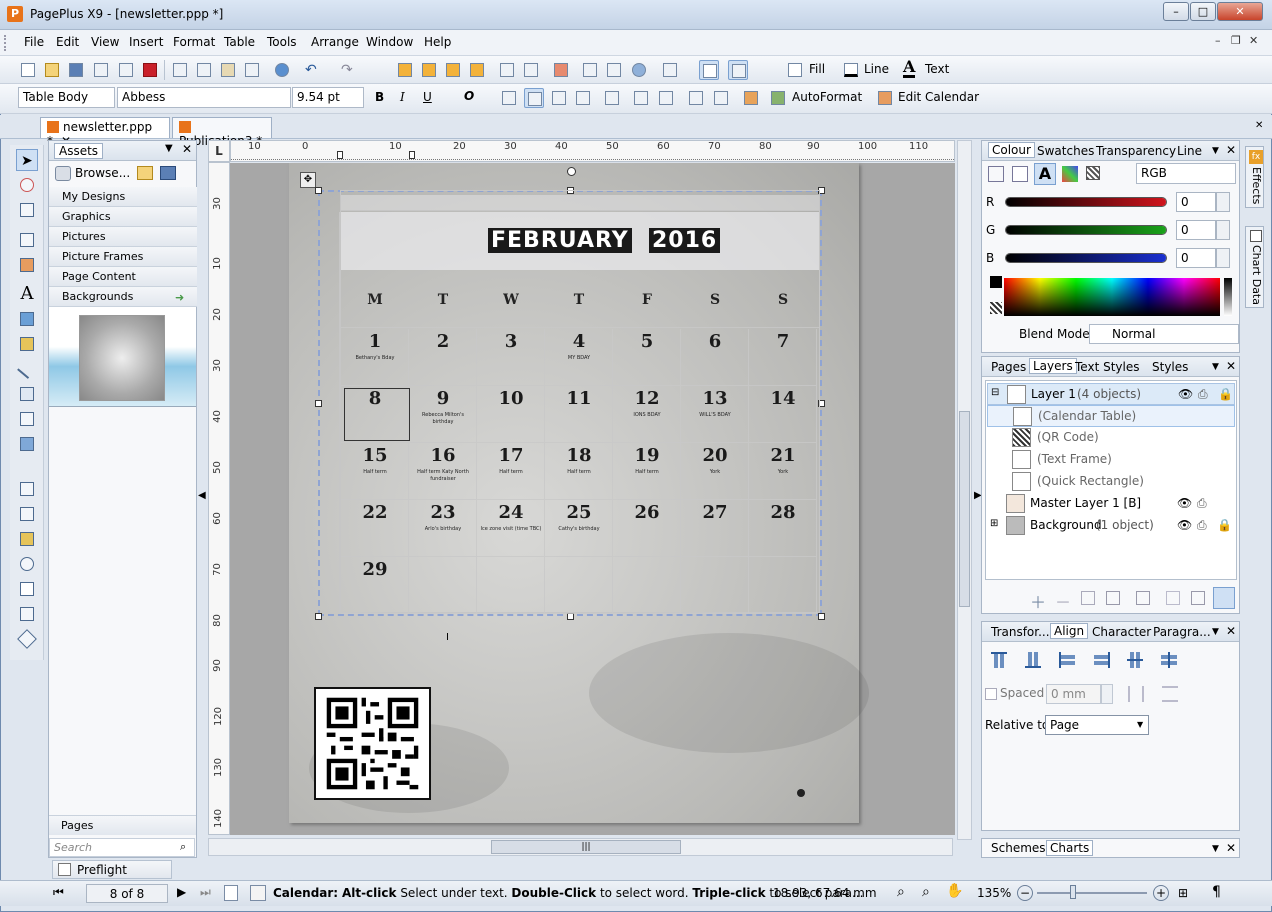  What do you see at coordinates (27, 539) in the screenshot?
I see `fill-tool` at bounding box center [27, 539].